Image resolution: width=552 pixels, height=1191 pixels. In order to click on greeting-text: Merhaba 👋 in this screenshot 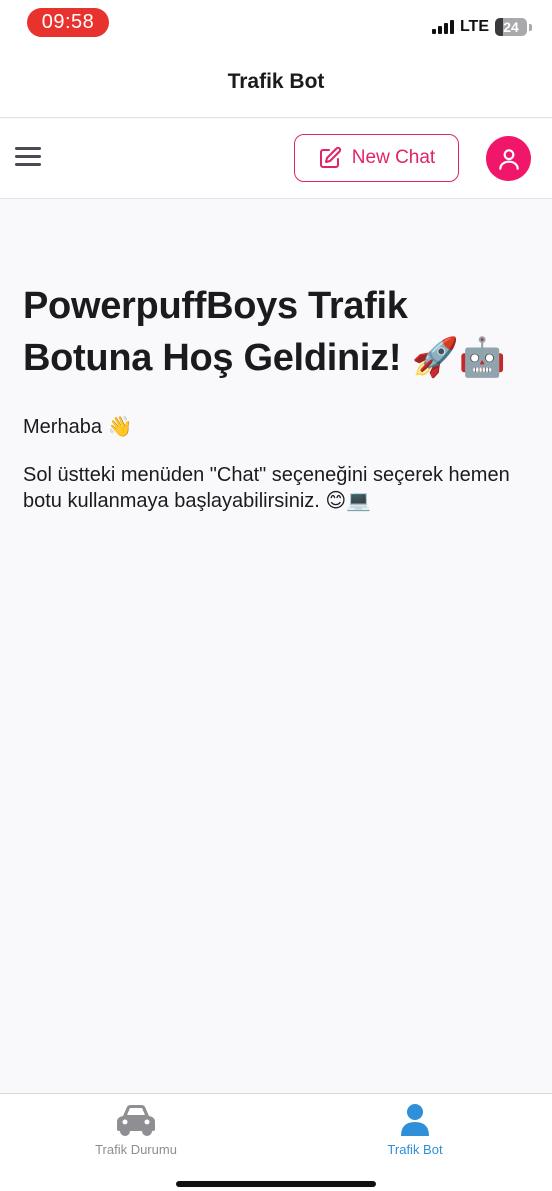, I will do `click(78, 427)`.